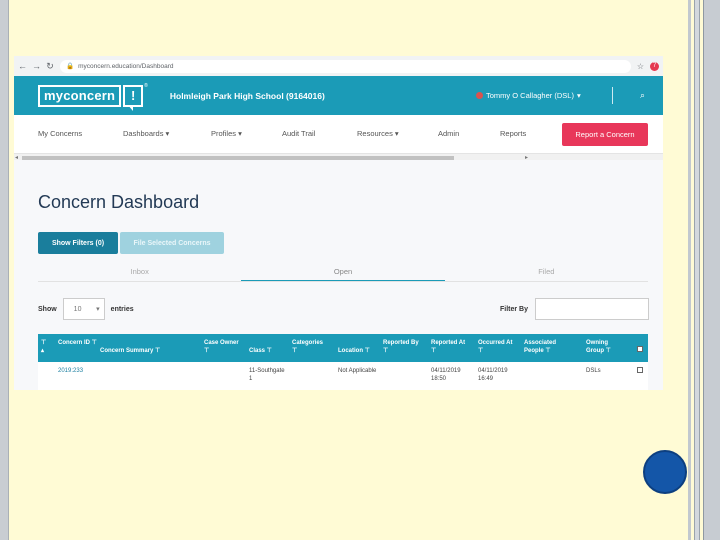  I want to click on logo-mark: !, so click(133, 97).